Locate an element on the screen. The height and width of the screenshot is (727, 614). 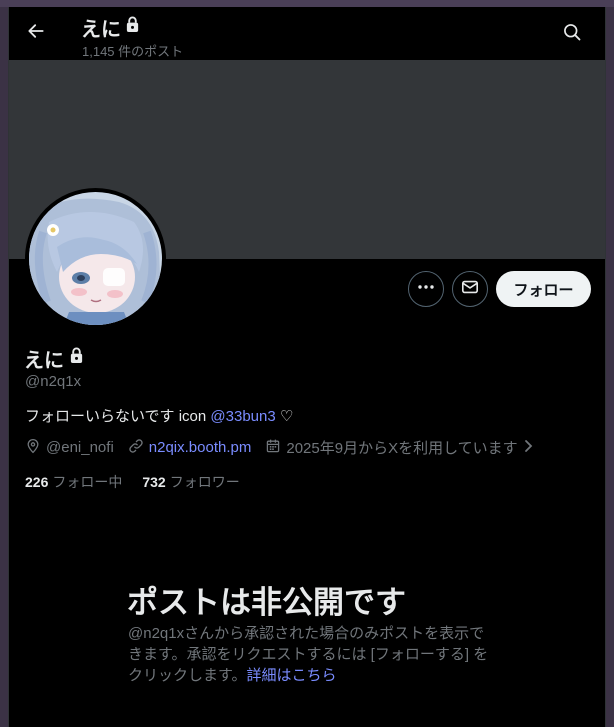
following-count: 226 is located at coordinates (37, 482).